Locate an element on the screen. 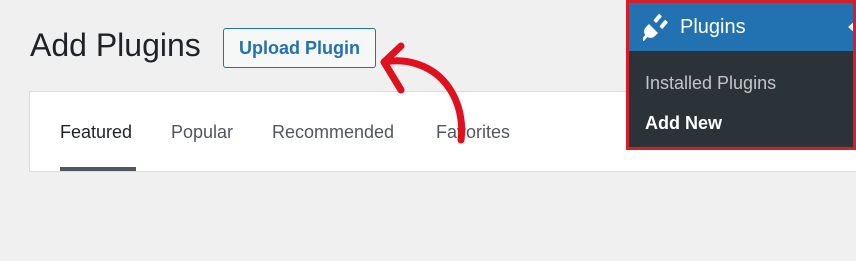 This screenshot has height=261, width=856. page-title: Add Plugins is located at coordinates (115, 45).